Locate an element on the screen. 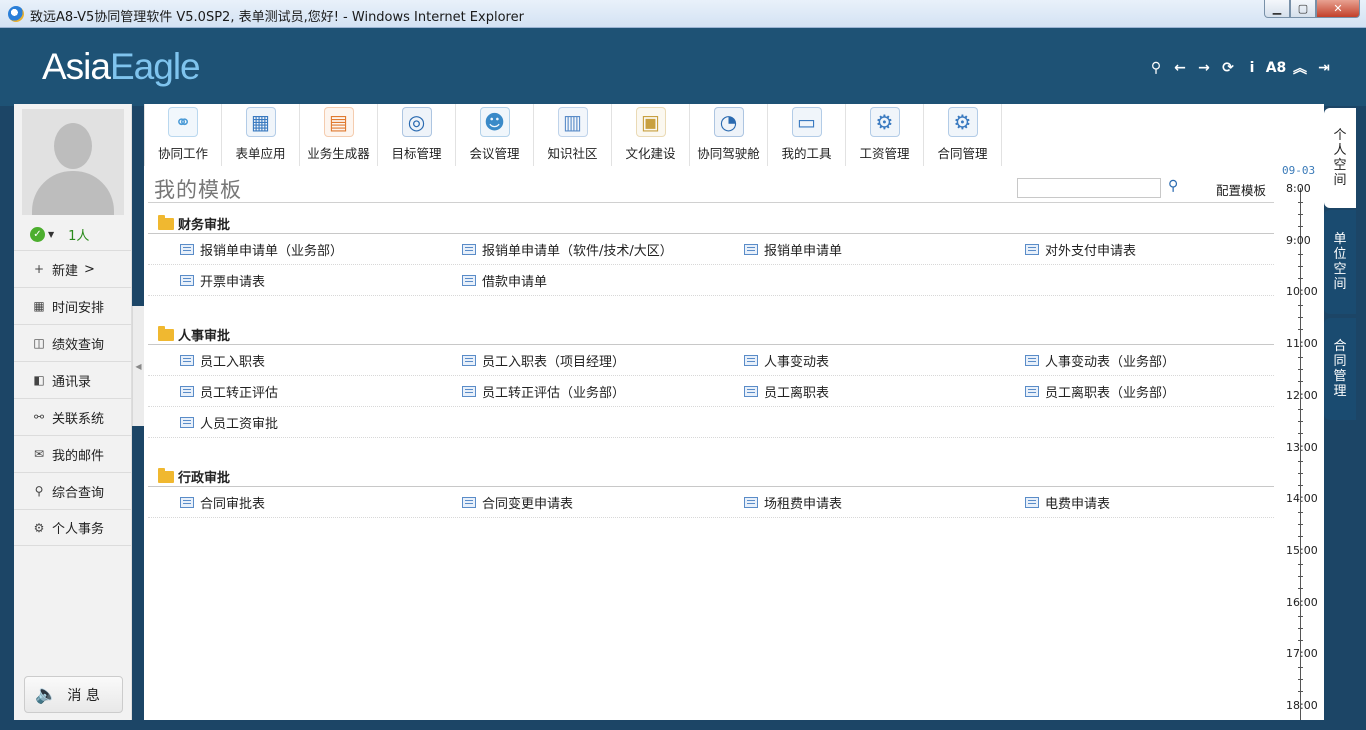 This screenshot has height=730, width=1366. template-link: 报销单申请单 is located at coordinates (793, 249).